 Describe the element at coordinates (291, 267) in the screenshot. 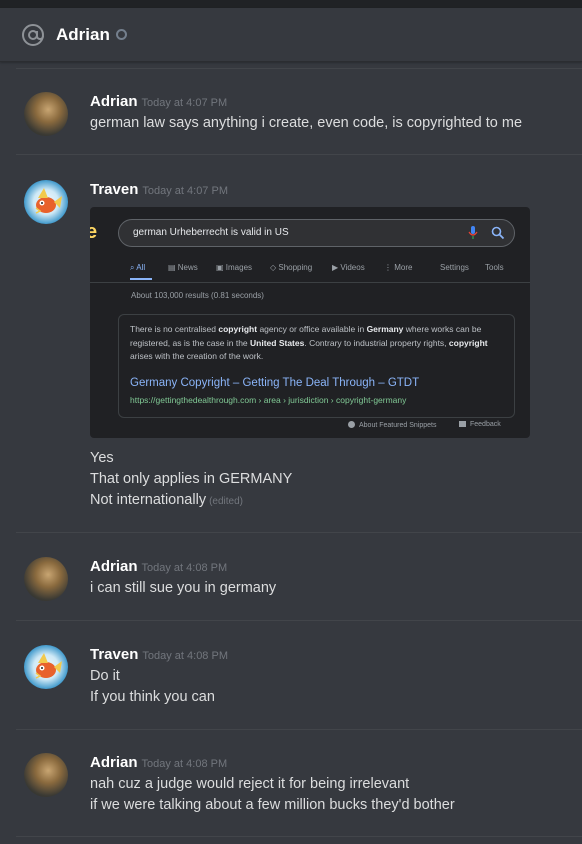

I see `tab-shopping: ◇ Shopping` at that location.